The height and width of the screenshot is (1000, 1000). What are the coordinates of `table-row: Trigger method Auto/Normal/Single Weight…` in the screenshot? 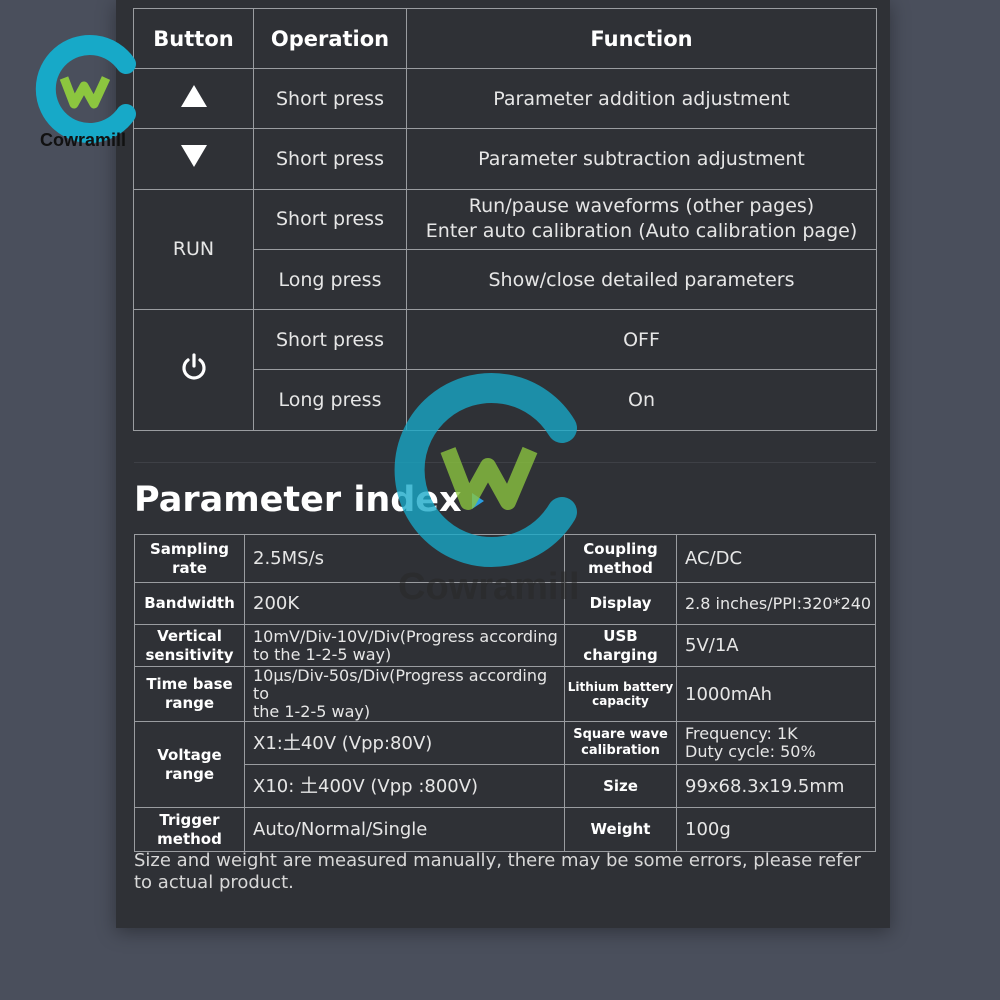 It's located at (505, 829).